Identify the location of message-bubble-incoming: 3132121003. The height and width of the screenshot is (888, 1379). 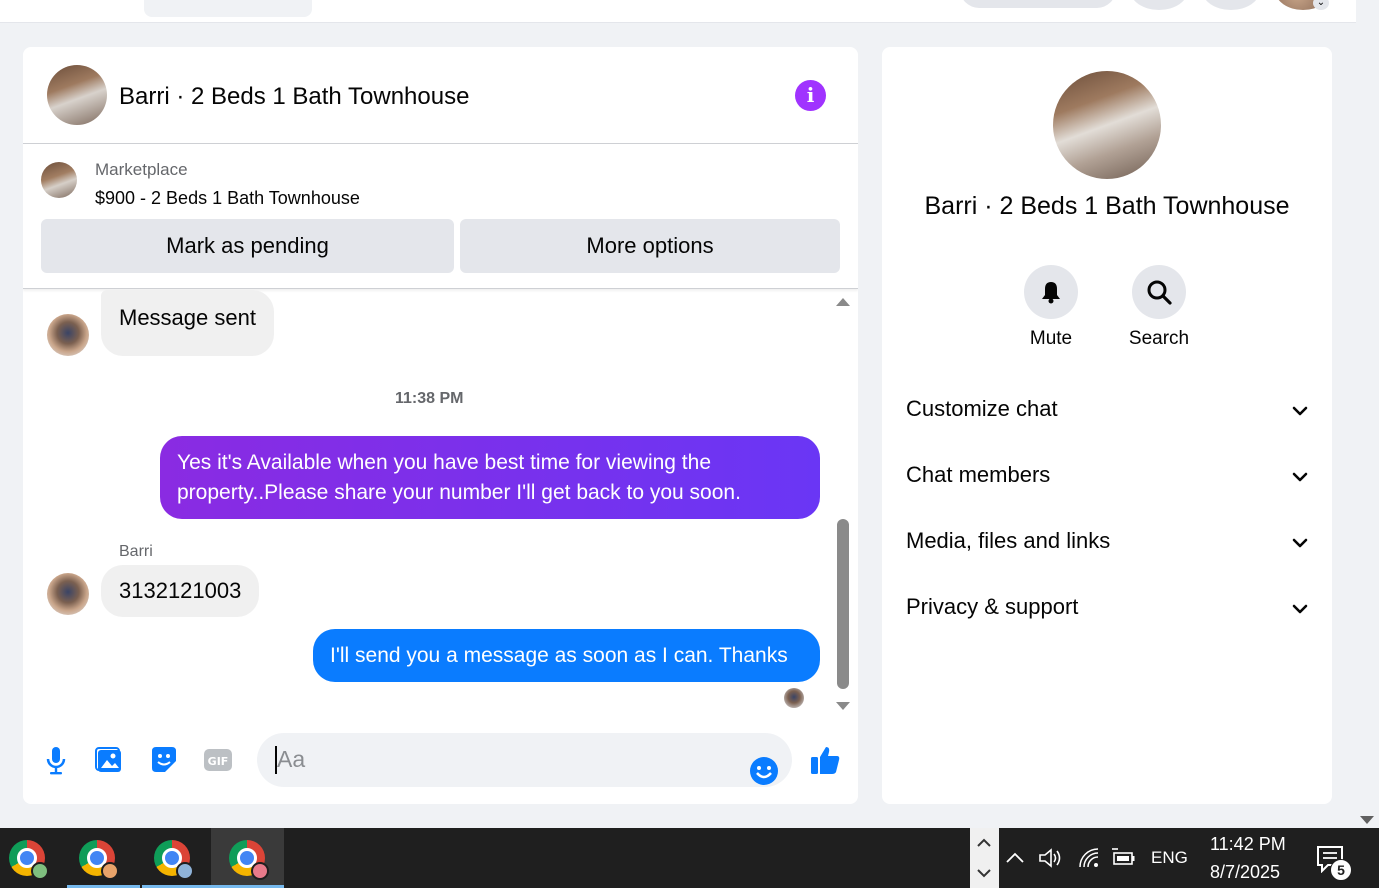
(180, 591).